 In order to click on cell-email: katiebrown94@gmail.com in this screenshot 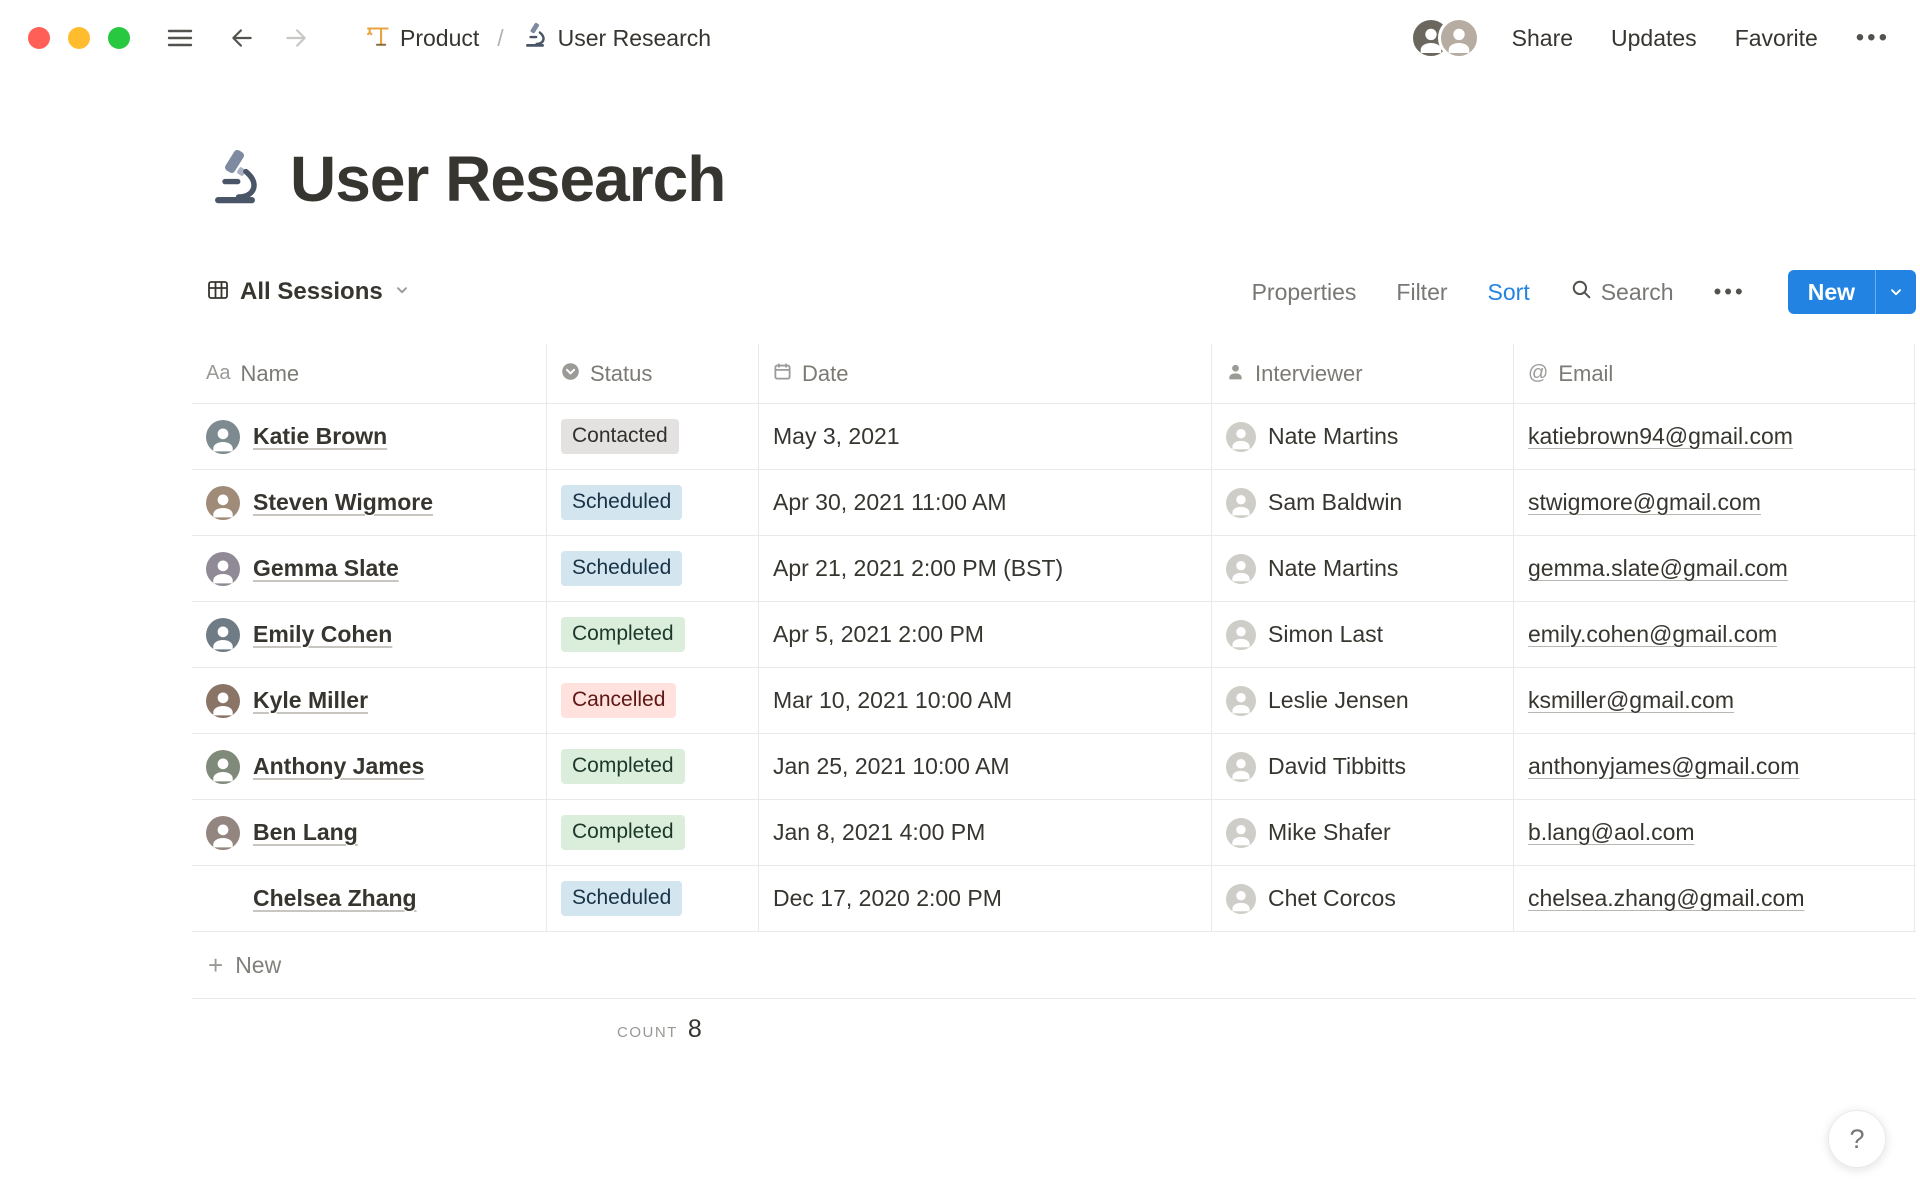, I will do `click(1714, 436)`.